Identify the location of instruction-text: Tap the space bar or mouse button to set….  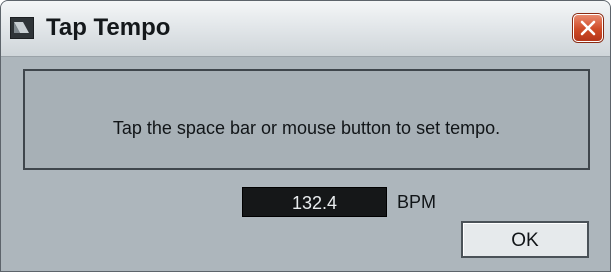
(306, 128).